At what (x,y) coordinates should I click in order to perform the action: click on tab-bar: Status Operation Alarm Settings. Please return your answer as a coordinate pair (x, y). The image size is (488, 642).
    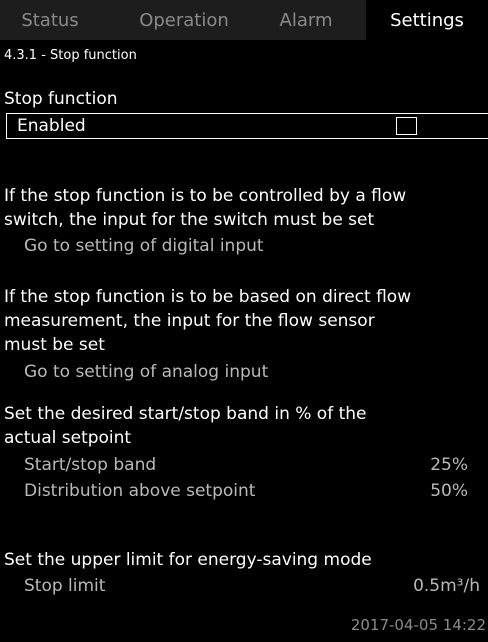
    Looking at the image, I should click on (244, 20).